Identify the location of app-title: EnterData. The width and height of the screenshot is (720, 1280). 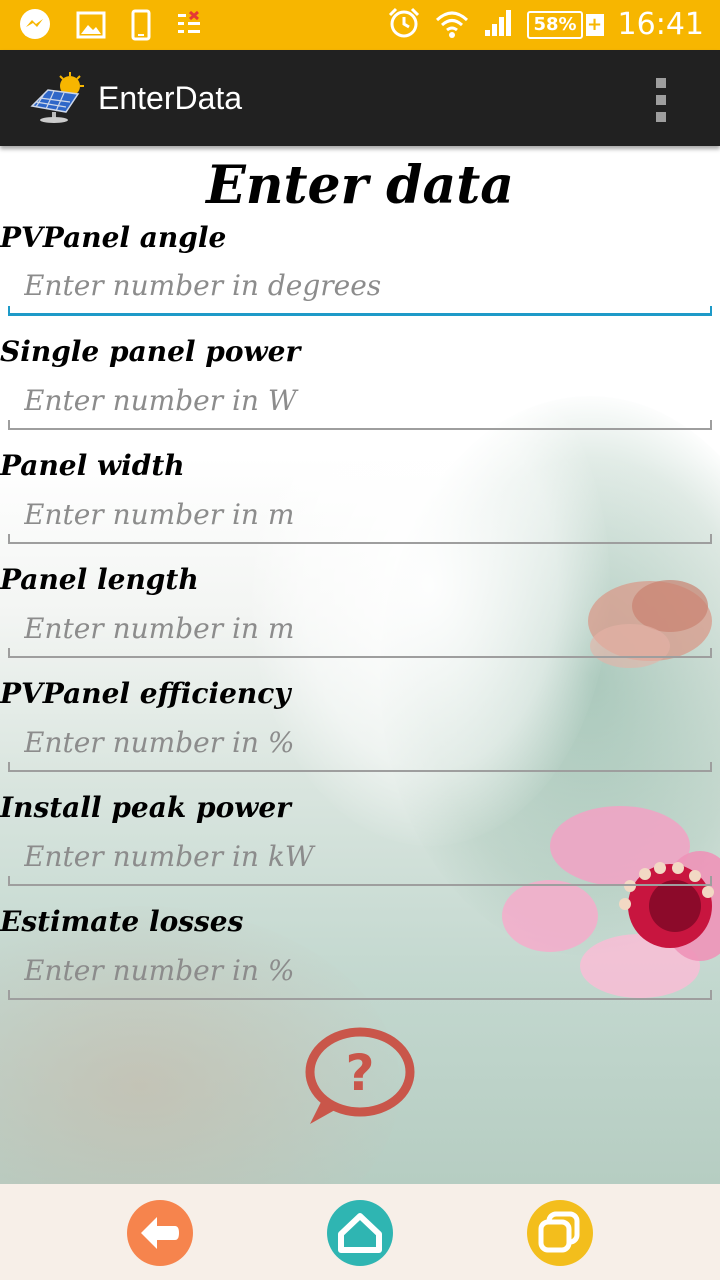
(170, 98).